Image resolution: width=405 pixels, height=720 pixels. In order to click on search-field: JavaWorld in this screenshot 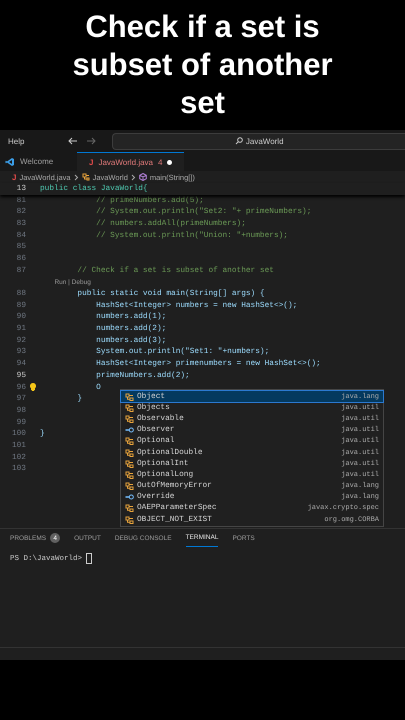, I will do `click(258, 141)`.